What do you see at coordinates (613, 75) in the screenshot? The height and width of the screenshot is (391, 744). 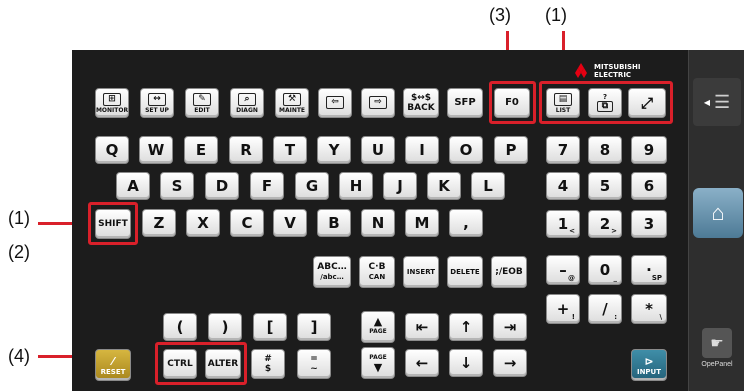 I see `brand-line-2: ELECTRIC` at bounding box center [613, 75].